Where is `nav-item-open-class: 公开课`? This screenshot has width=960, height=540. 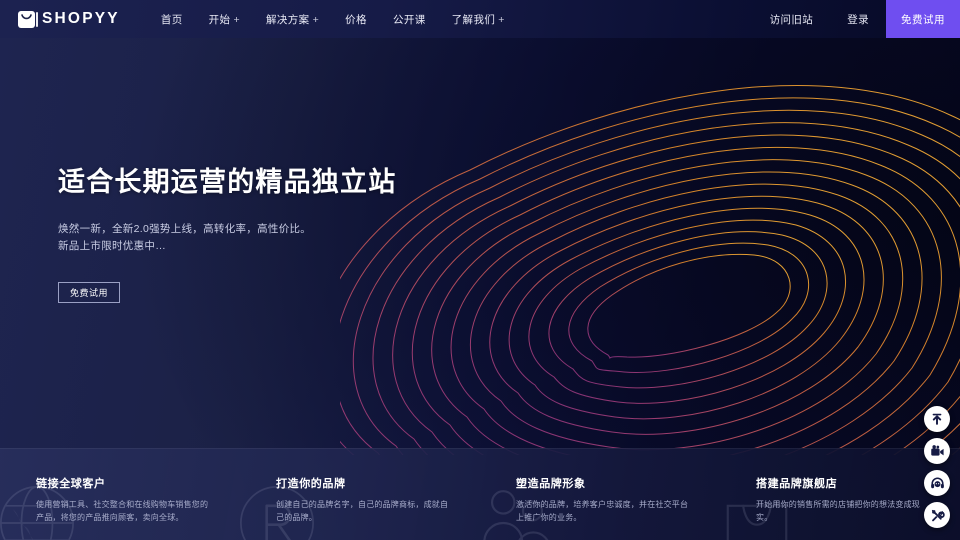
nav-item-open-class: 公开课 is located at coordinates (409, 19).